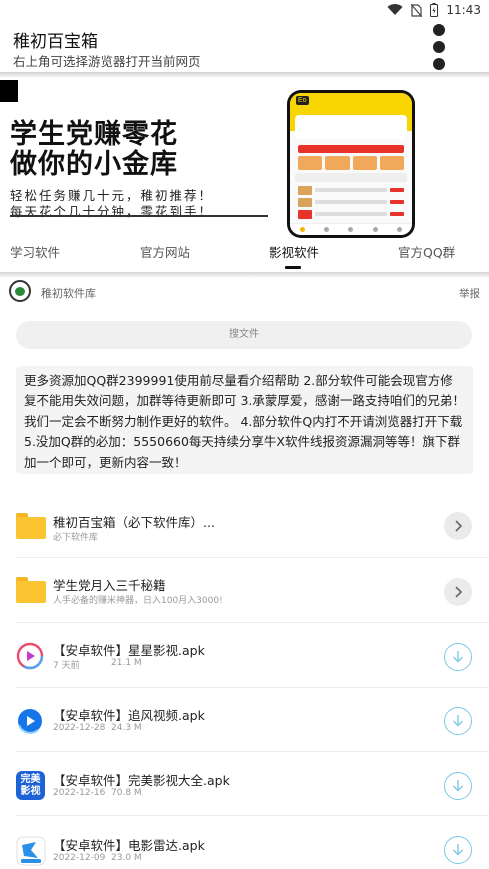  What do you see at coordinates (244, 11) in the screenshot?
I see `status-bar: 11:43` at bounding box center [244, 11].